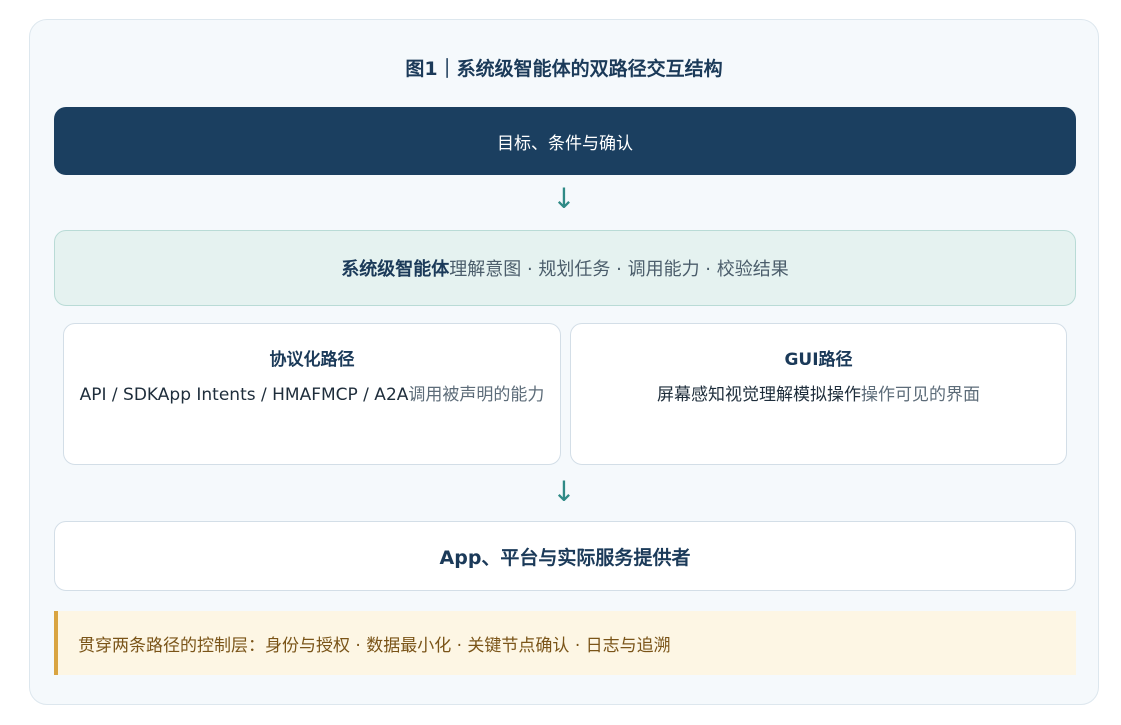 The width and height of the screenshot is (1121, 725). I want to click on protocol-path-title: 协议化路径, so click(312, 360).